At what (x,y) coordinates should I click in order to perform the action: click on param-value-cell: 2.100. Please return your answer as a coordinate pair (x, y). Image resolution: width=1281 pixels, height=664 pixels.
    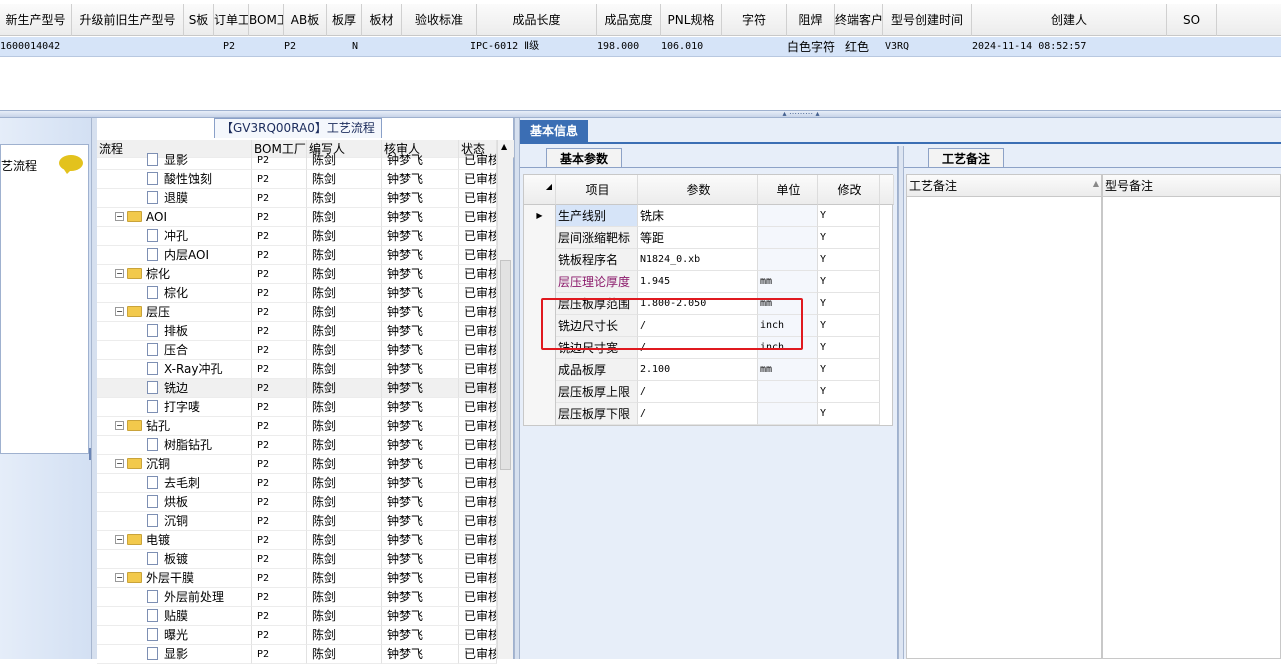
    Looking at the image, I should click on (698, 370).